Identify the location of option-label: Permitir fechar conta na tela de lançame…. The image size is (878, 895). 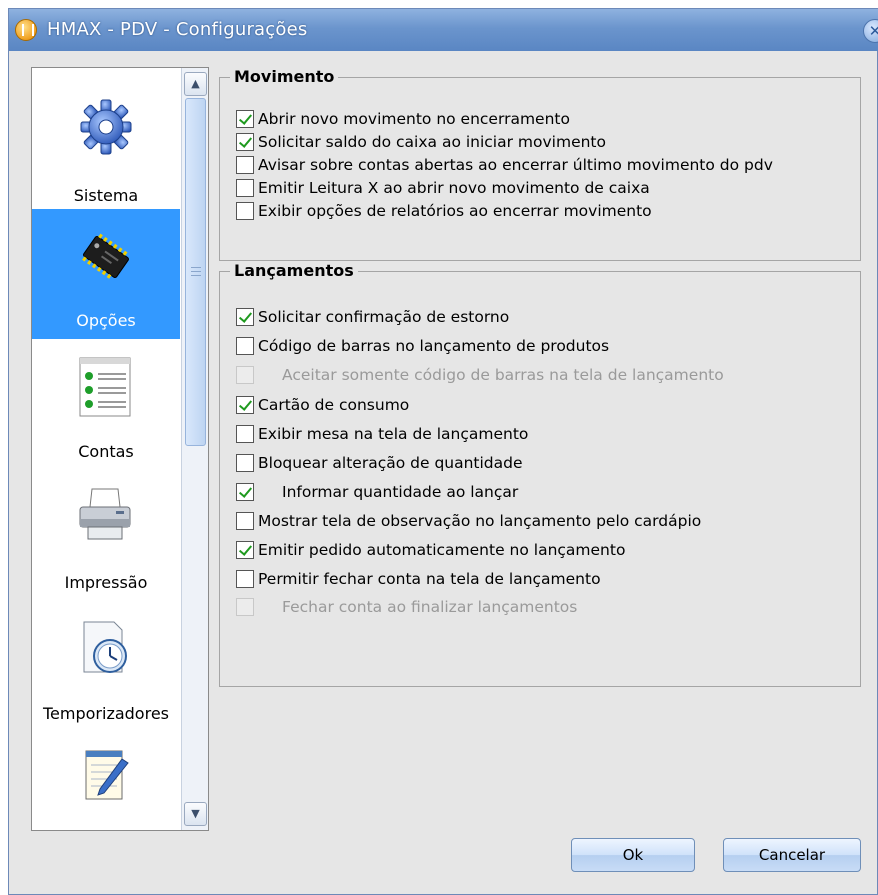
(429, 579).